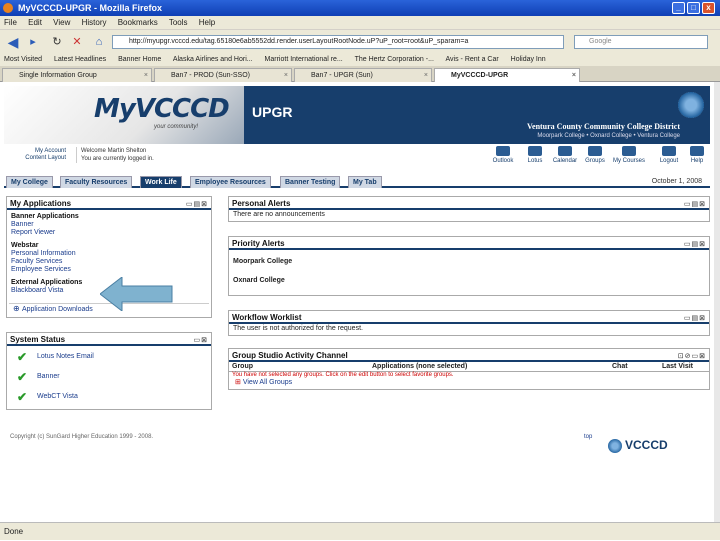 This screenshot has width=720, height=541. Describe the element at coordinates (692, 356) in the screenshot. I see `panel-controls-icon: ⊡⊘▭⊠` at that location.